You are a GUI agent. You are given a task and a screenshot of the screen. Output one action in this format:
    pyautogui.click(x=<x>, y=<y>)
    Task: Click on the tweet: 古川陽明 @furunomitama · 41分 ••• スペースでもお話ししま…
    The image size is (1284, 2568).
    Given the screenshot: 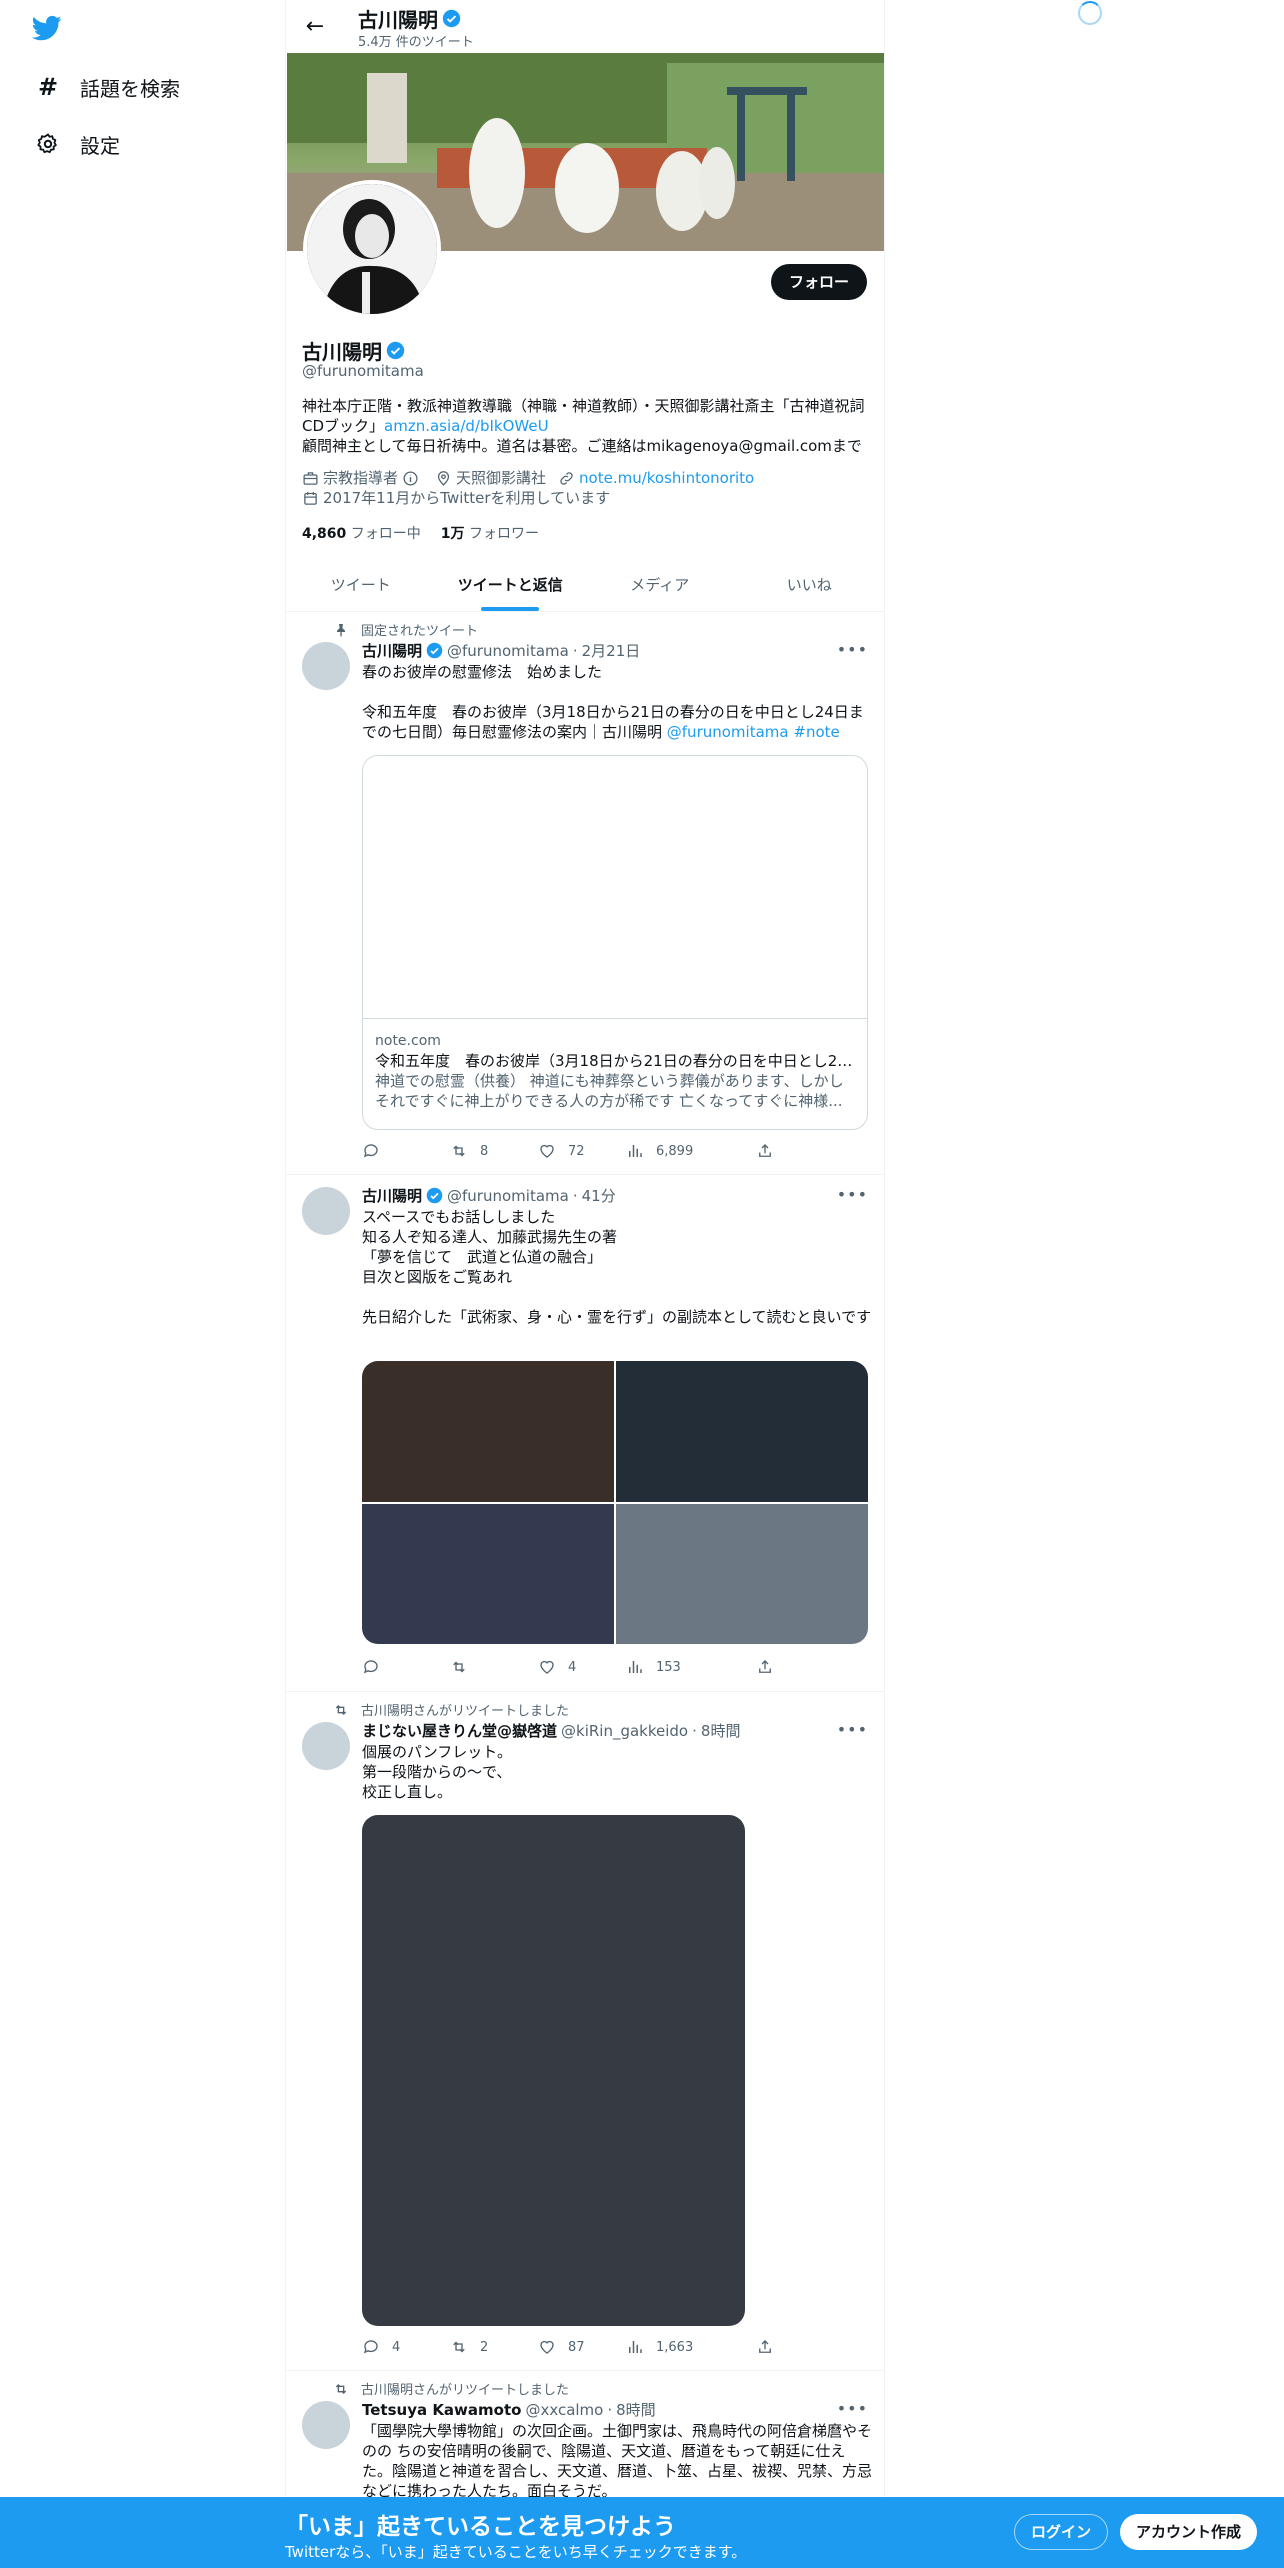 What is the action you would take?
    pyautogui.click(x=585, y=1433)
    